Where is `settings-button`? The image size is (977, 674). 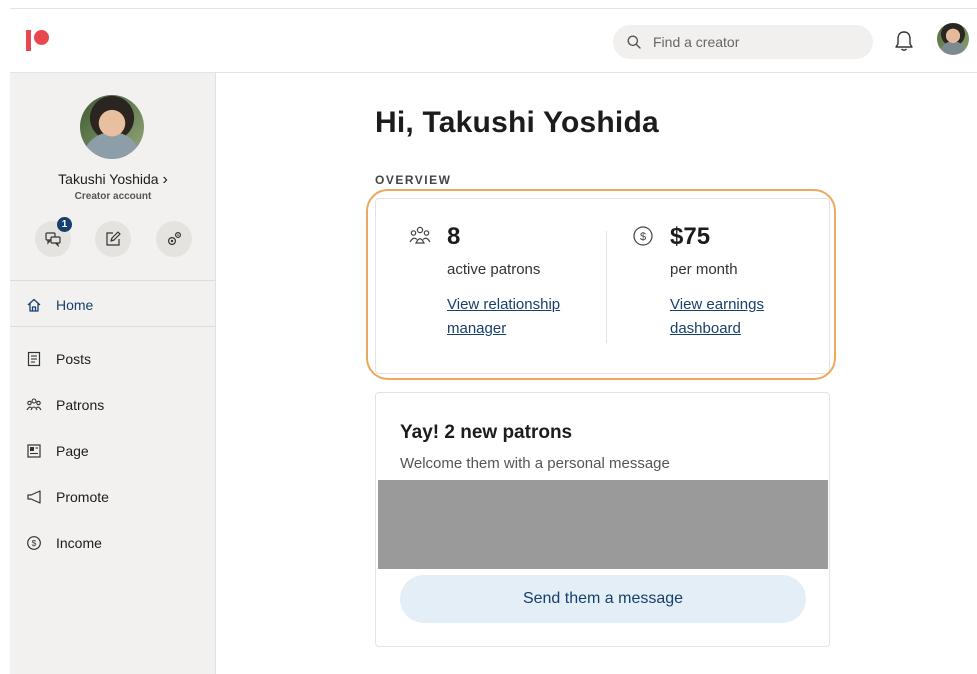 settings-button is located at coordinates (174, 239).